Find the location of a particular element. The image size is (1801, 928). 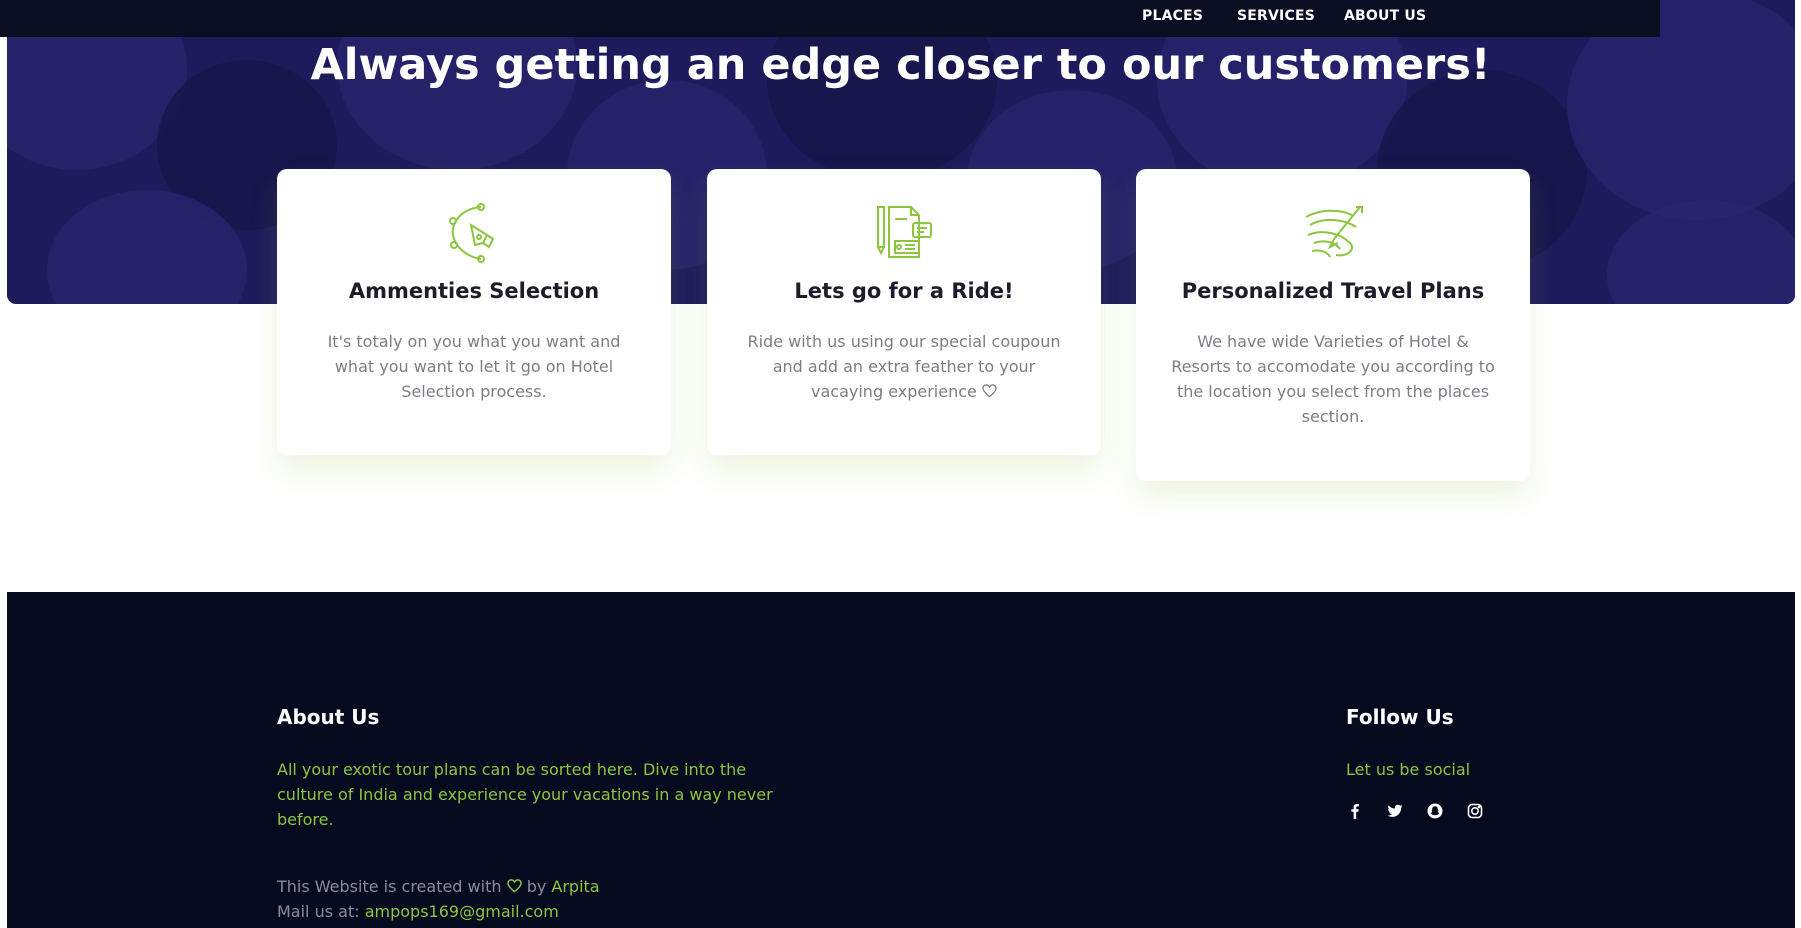

instagram-icon is located at coordinates (1475, 811).